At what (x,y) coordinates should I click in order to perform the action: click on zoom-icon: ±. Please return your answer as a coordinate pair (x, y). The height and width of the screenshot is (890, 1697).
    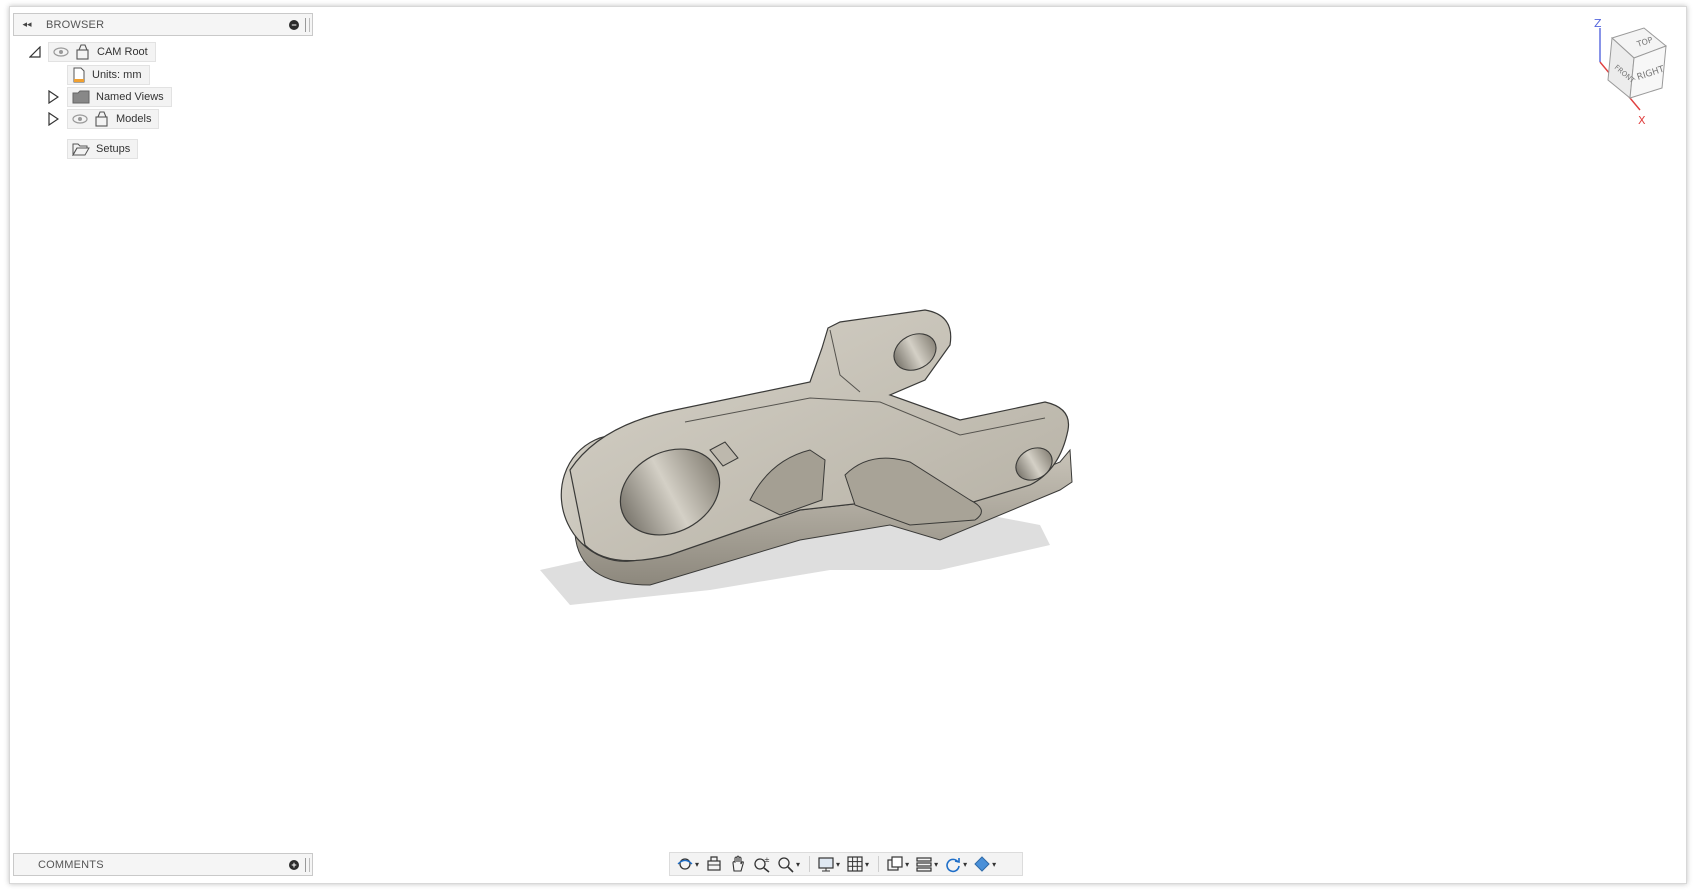
    Looking at the image, I should click on (762, 864).